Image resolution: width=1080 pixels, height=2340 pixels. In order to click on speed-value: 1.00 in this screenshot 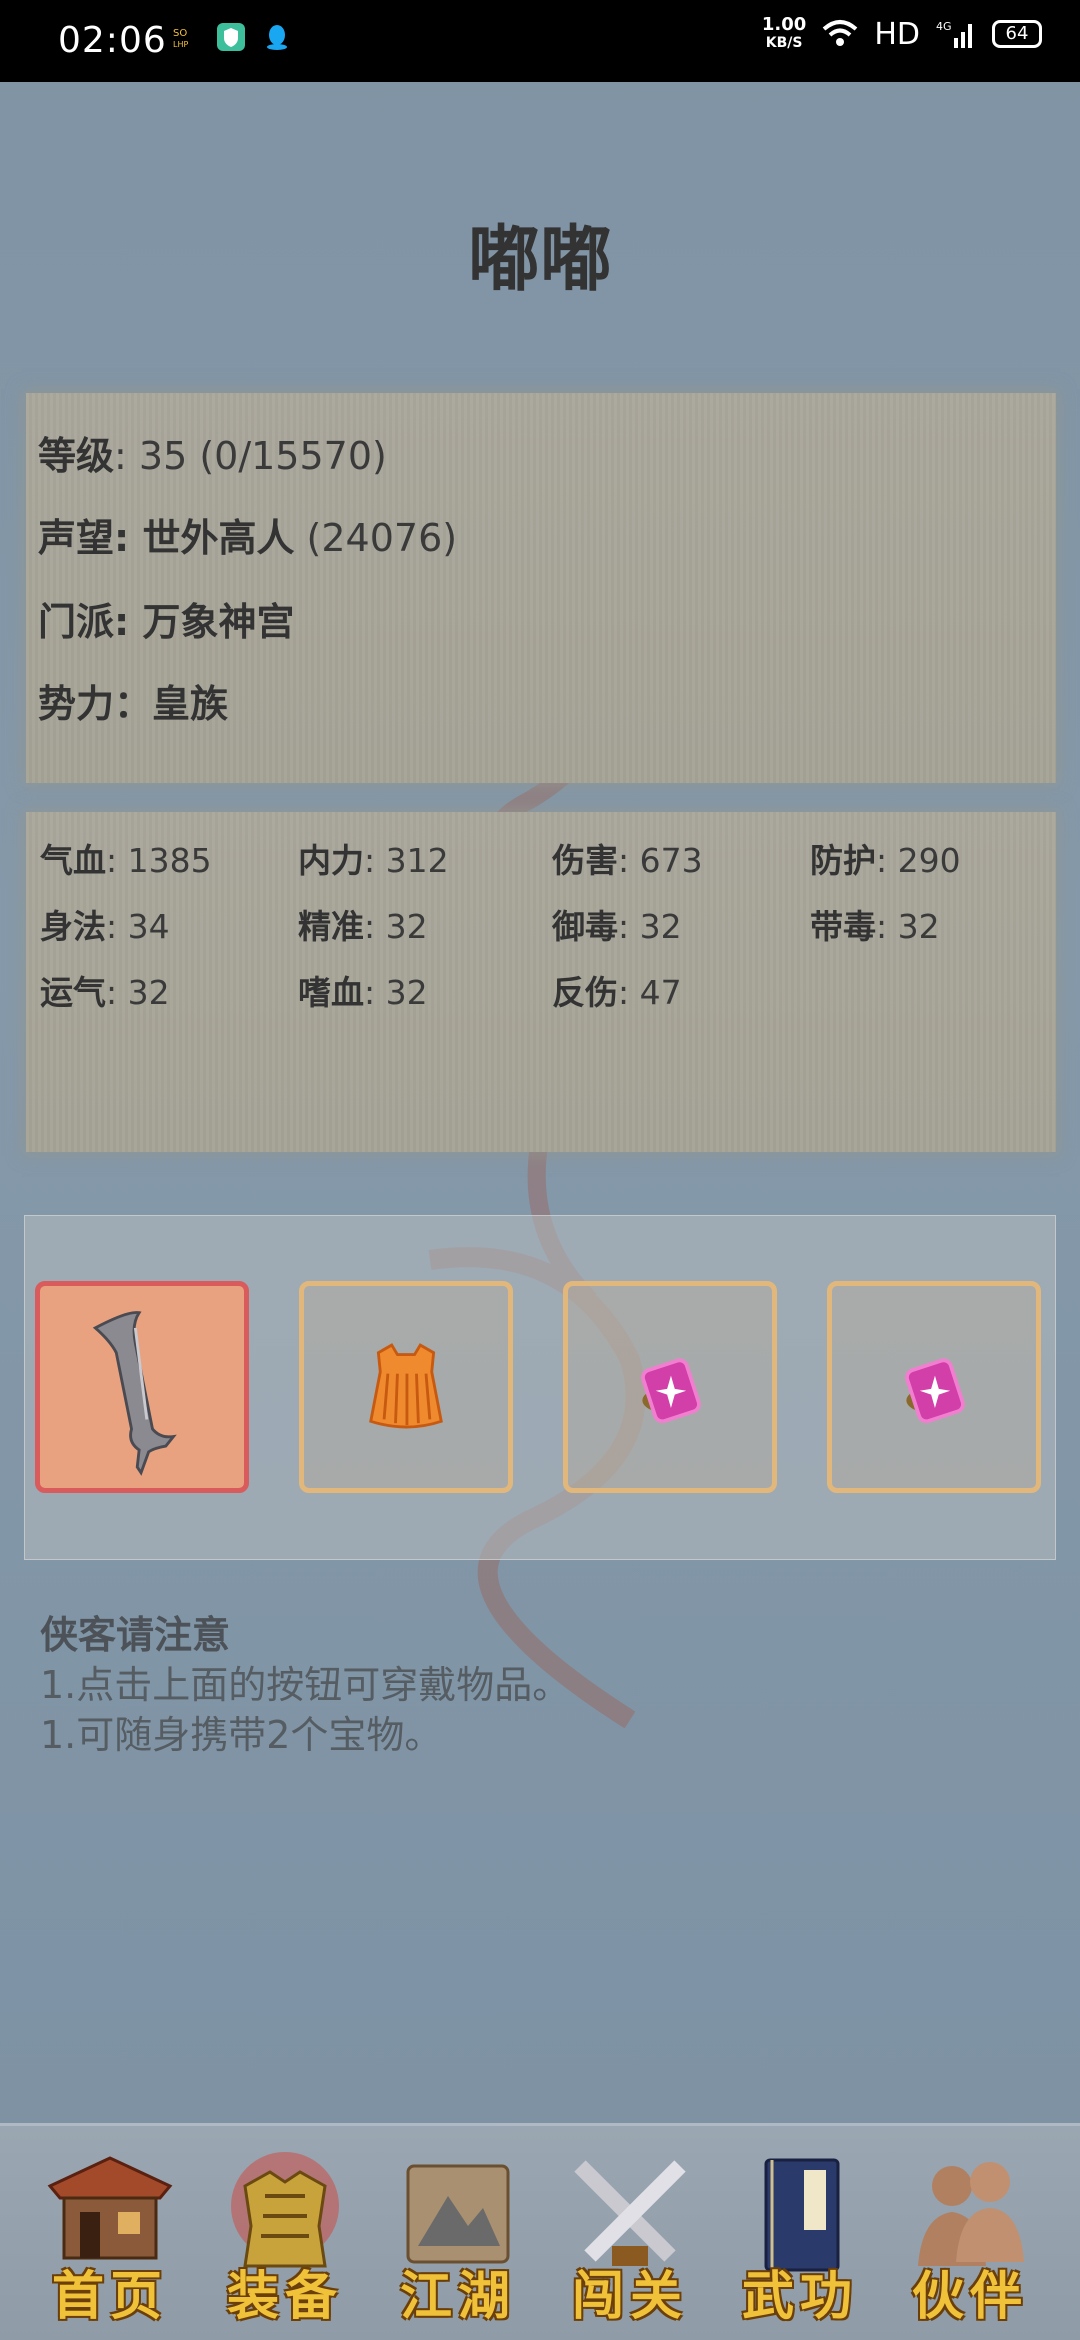, I will do `click(784, 24)`.